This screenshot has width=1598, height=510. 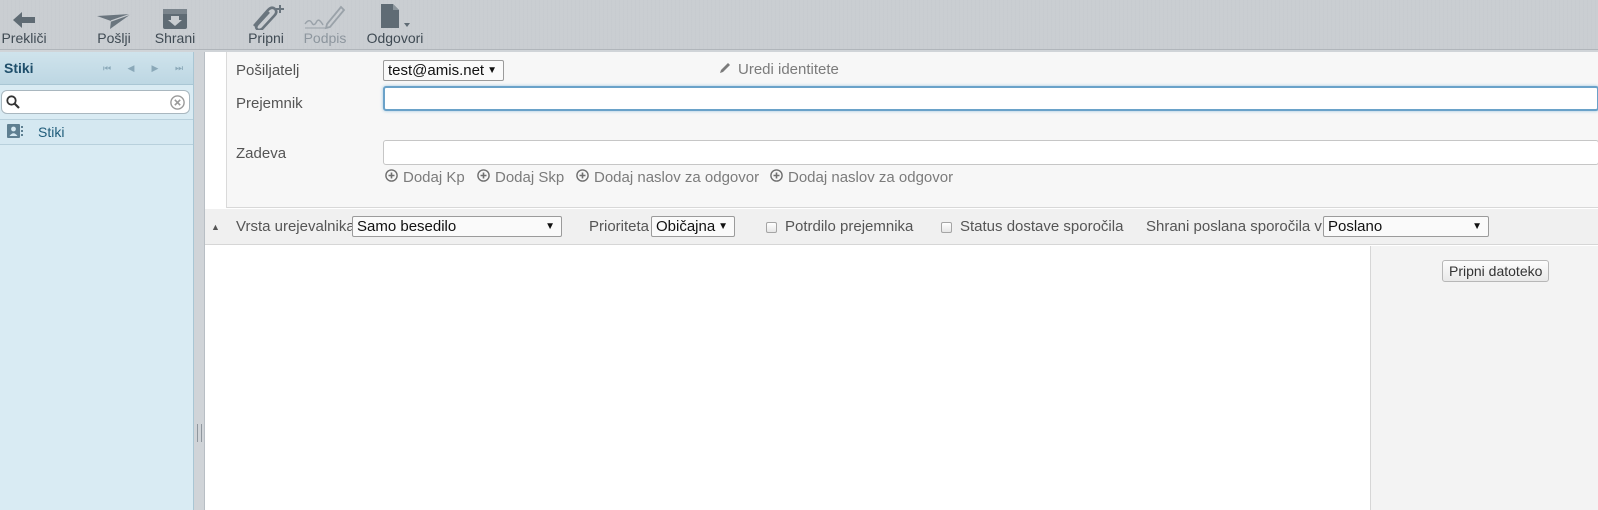 I want to click on editor-type-select: Samo besedilo ▼, so click(x=457, y=226).